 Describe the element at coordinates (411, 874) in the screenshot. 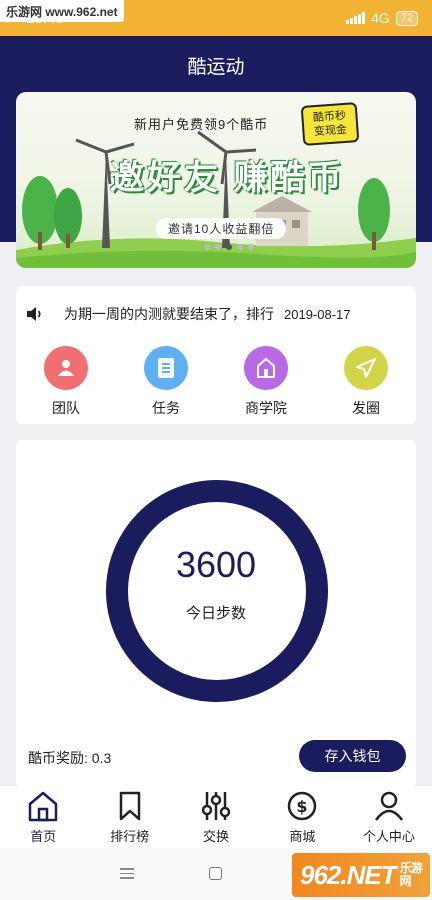

I see `watermark-sub: 乐游网` at that location.